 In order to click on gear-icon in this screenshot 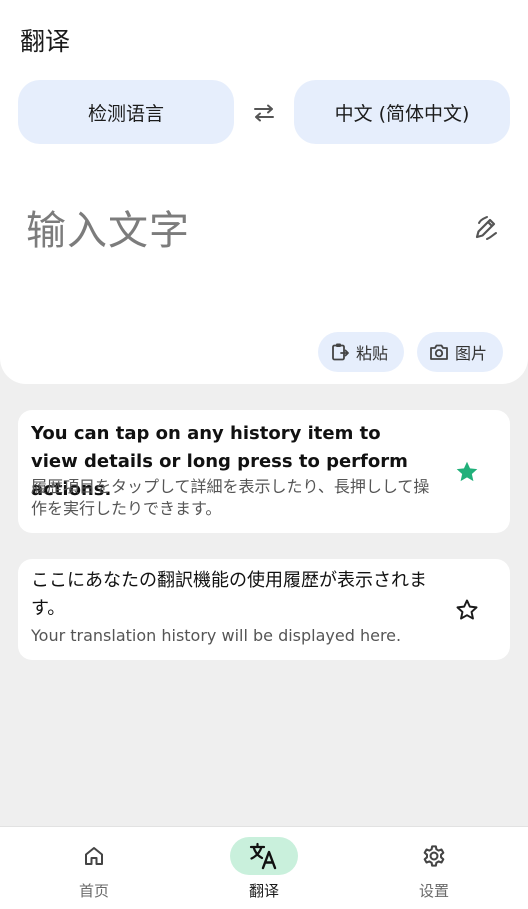, I will do `click(434, 856)`.